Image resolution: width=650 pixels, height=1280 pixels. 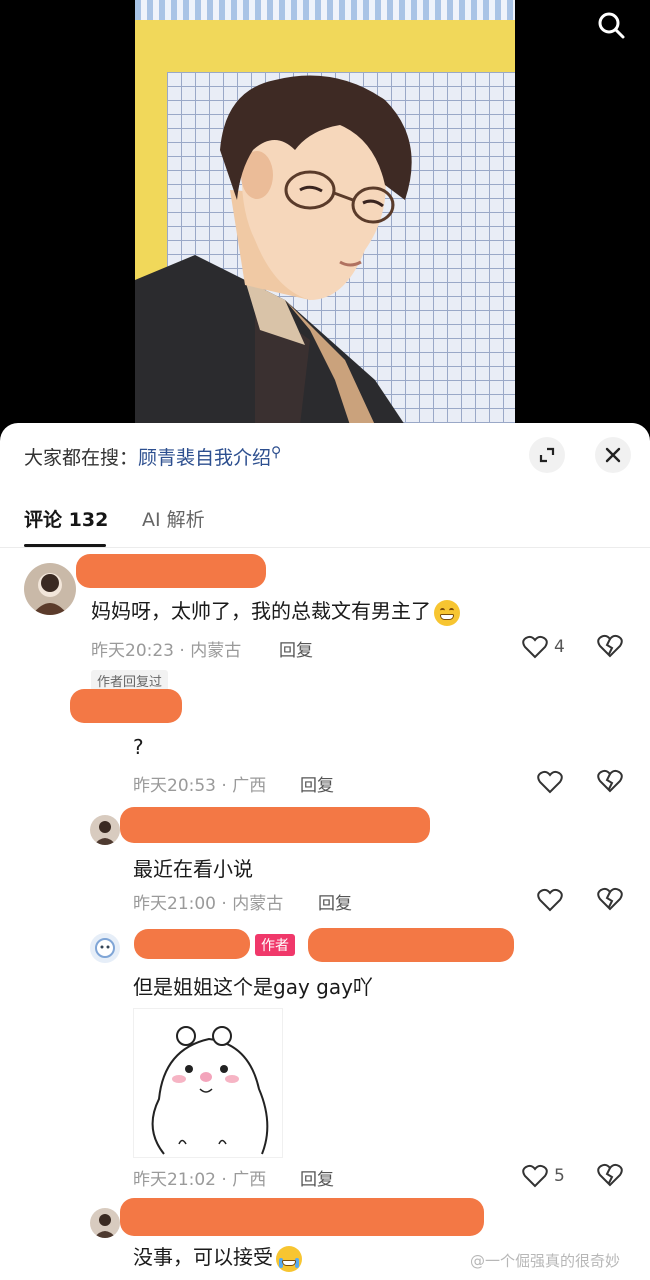 I want to click on comment-meta: 昨天20:53 · 广西, so click(x=199, y=783).